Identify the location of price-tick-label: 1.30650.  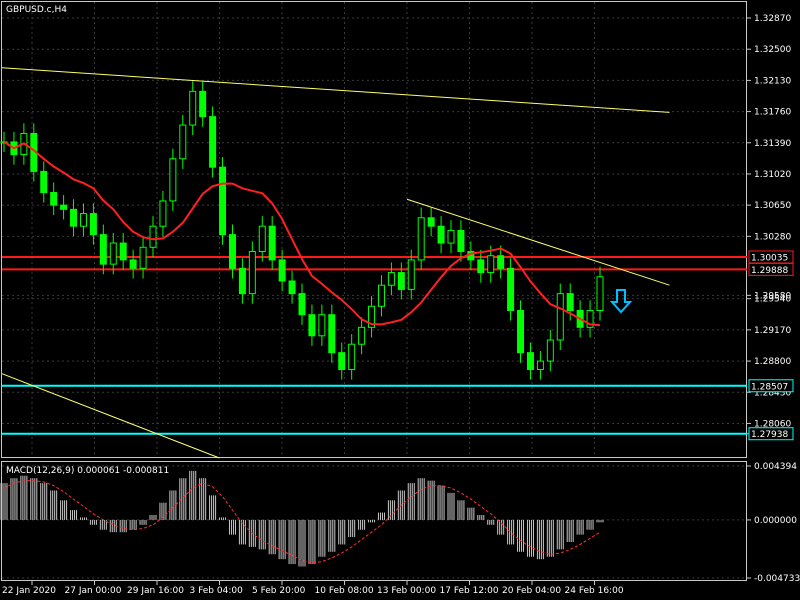
(772, 206).